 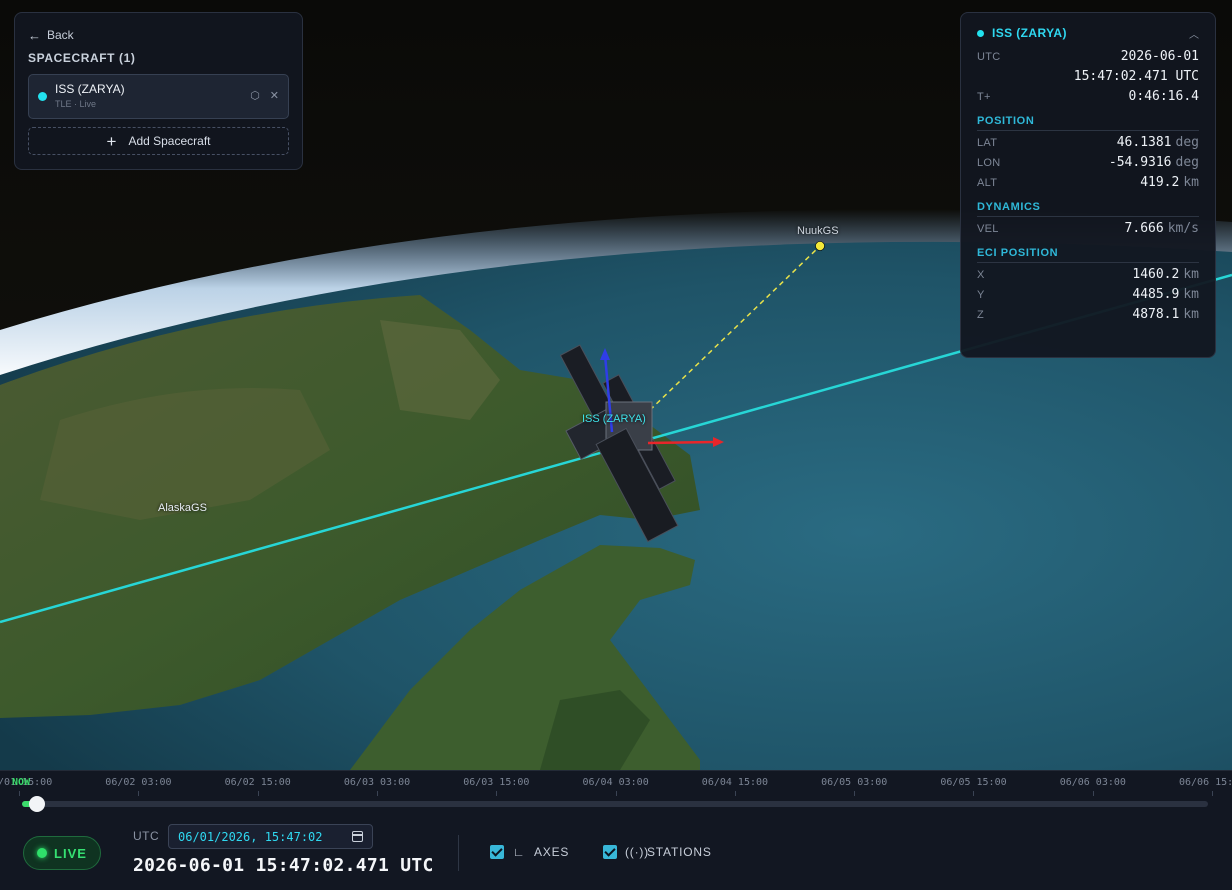 I want to click on arrow-left-icon: ←, so click(x=34, y=35).